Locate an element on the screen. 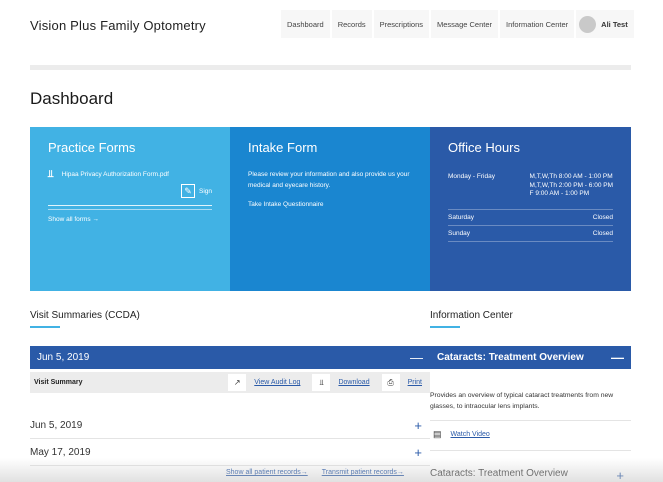 This screenshot has width=663, height=482. hours-time: F 9:00 AM - 1:00 PM is located at coordinates (559, 193).